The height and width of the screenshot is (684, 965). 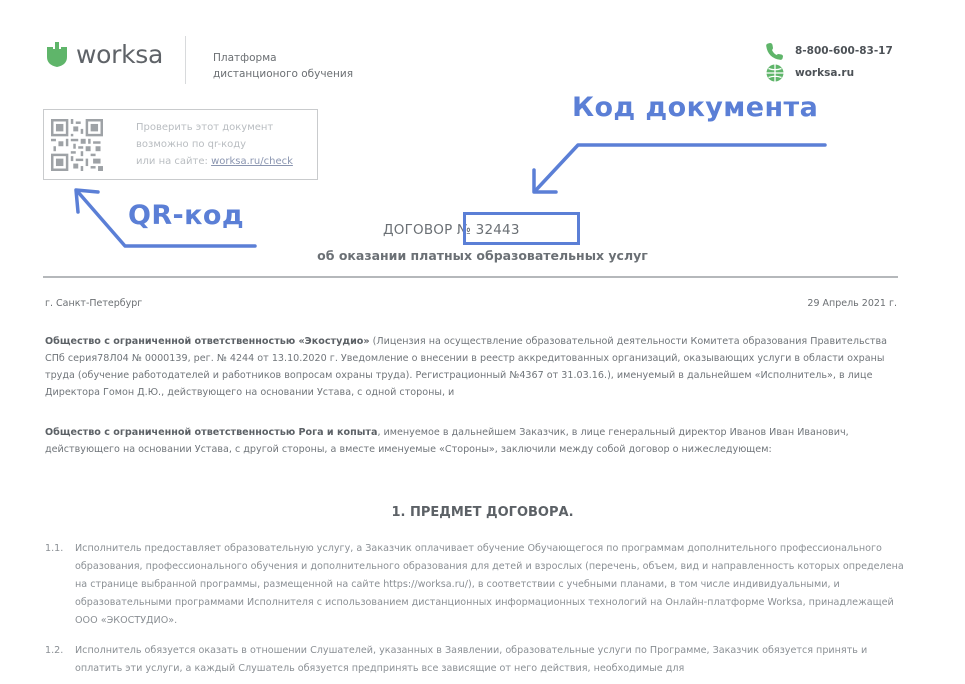 What do you see at coordinates (482, 512) in the screenshot?
I see `section-title: 1. ПРЕДМЕТ ДОГОВОРА.` at bounding box center [482, 512].